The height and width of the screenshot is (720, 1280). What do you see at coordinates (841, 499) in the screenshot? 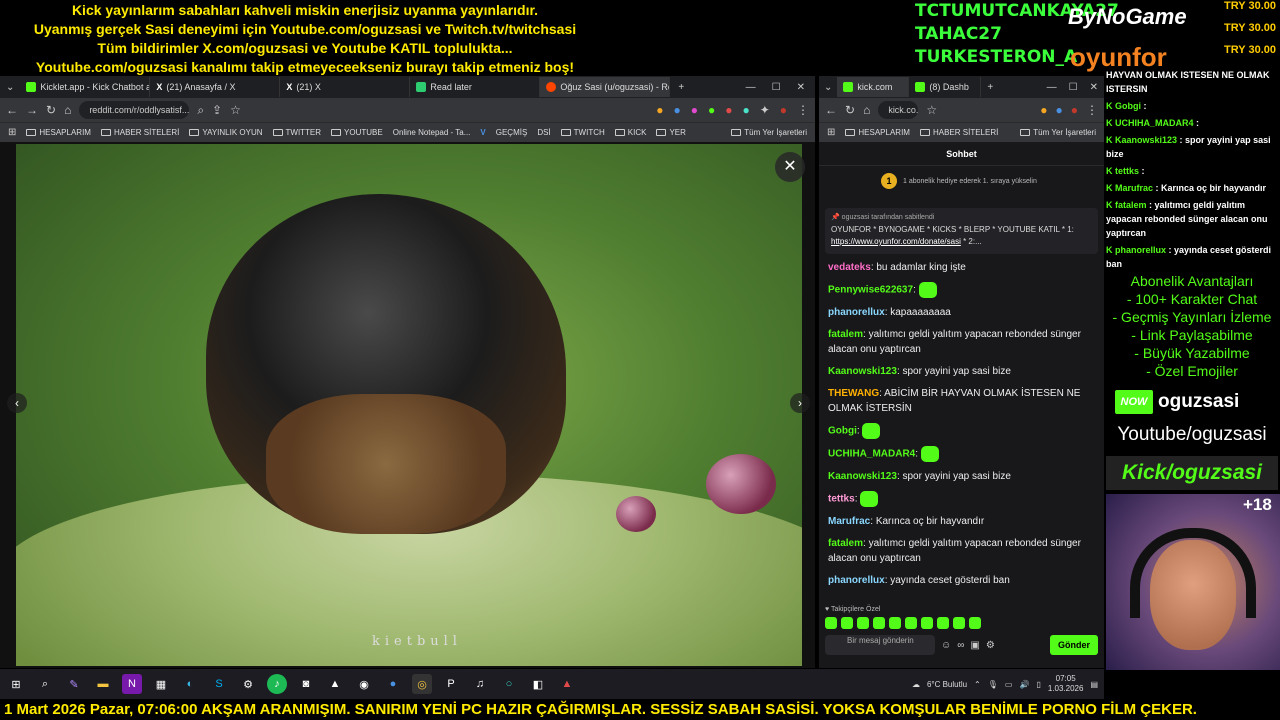
I see `chat-username: tettks` at bounding box center [841, 499].